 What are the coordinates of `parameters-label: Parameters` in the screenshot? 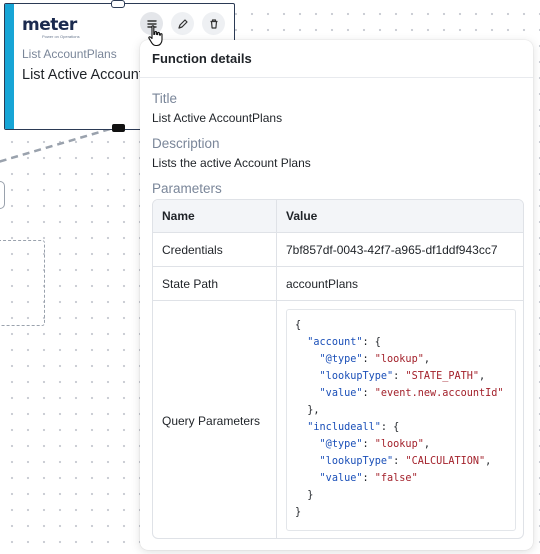 It's located at (187, 188).